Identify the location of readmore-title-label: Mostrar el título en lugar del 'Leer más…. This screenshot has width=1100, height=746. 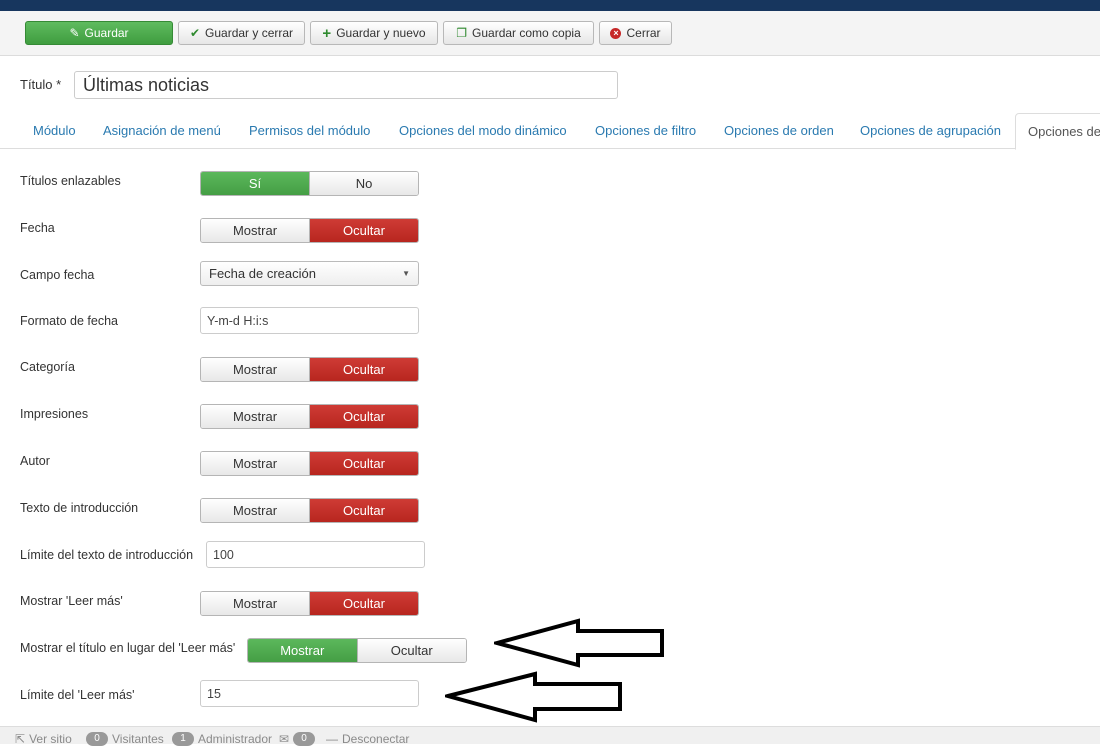
(128, 648).